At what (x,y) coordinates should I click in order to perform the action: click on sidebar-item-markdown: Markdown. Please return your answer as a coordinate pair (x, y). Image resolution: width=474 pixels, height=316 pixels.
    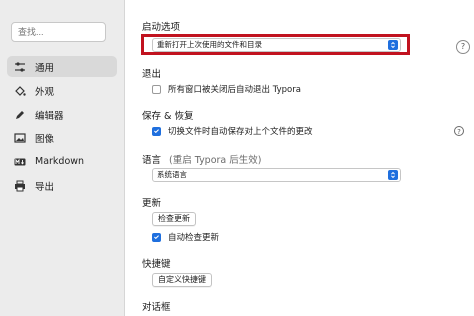
    Looking at the image, I should click on (62, 161).